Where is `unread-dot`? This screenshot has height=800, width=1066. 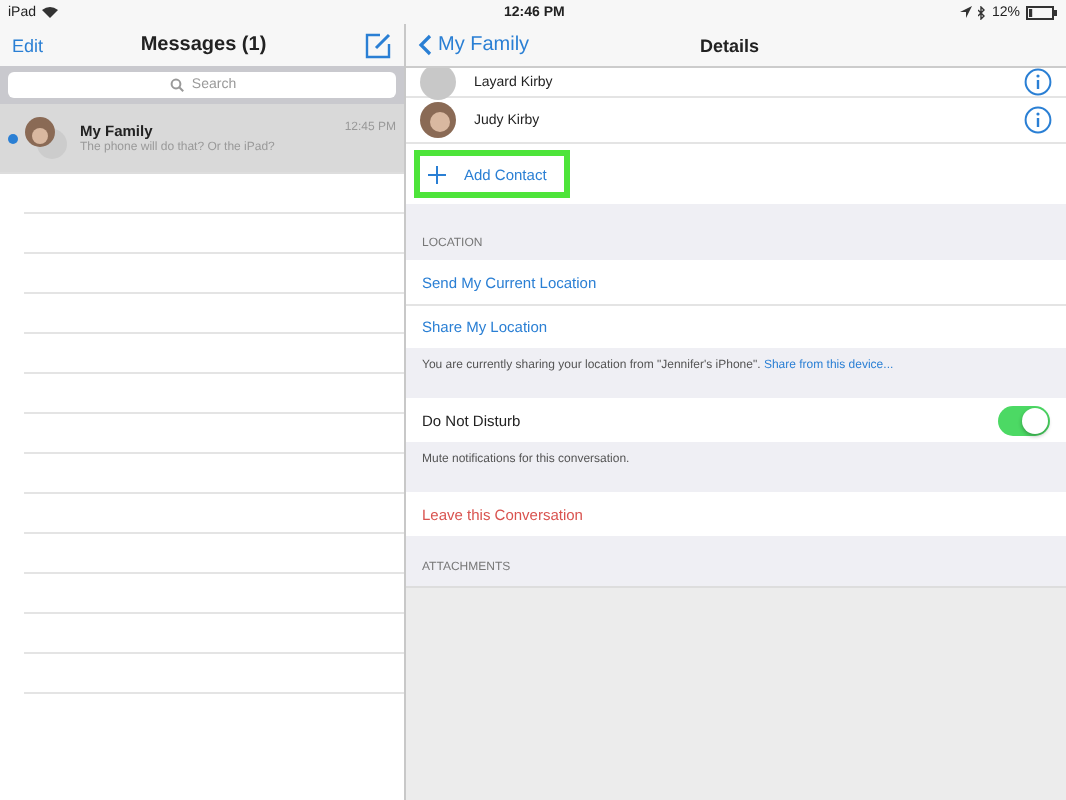
unread-dot is located at coordinates (13, 138).